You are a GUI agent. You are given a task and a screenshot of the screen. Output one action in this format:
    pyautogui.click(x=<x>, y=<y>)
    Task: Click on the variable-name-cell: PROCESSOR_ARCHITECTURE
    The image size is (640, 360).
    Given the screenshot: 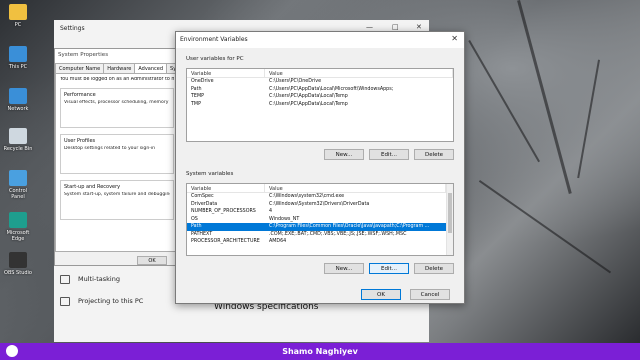 What is the action you would take?
    pyautogui.click(x=225, y=241)
    